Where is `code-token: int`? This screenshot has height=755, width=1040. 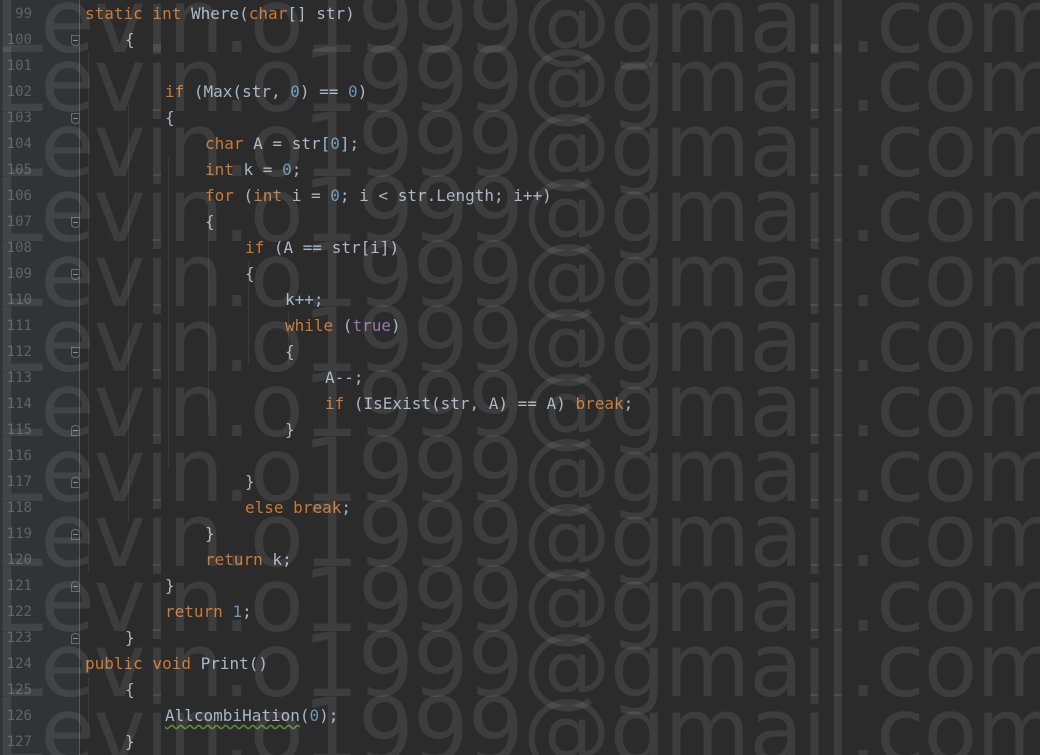
code-token: int is located at coordinates (268, 195).